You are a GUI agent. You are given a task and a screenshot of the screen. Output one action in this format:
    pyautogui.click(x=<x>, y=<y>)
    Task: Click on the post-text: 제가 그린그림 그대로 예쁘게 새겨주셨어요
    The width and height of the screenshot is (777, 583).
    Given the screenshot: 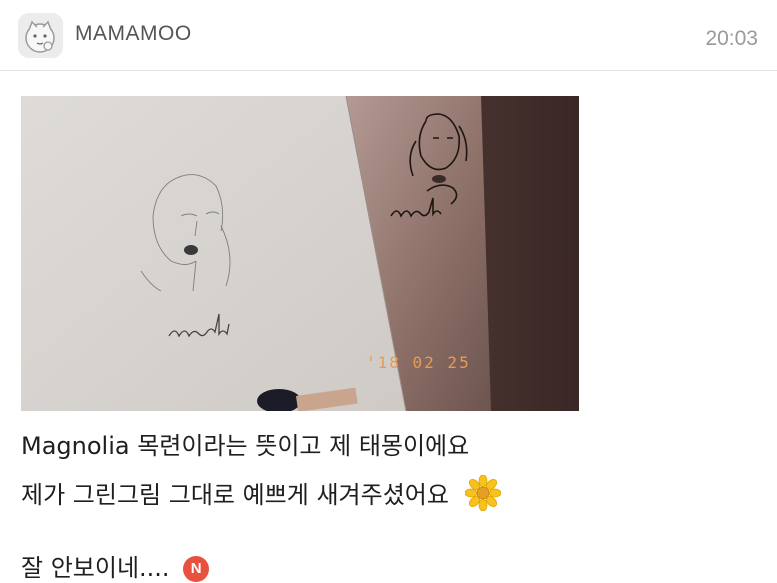 What is the action you would take?
    pyautogui.click(x=235, y=495)
    